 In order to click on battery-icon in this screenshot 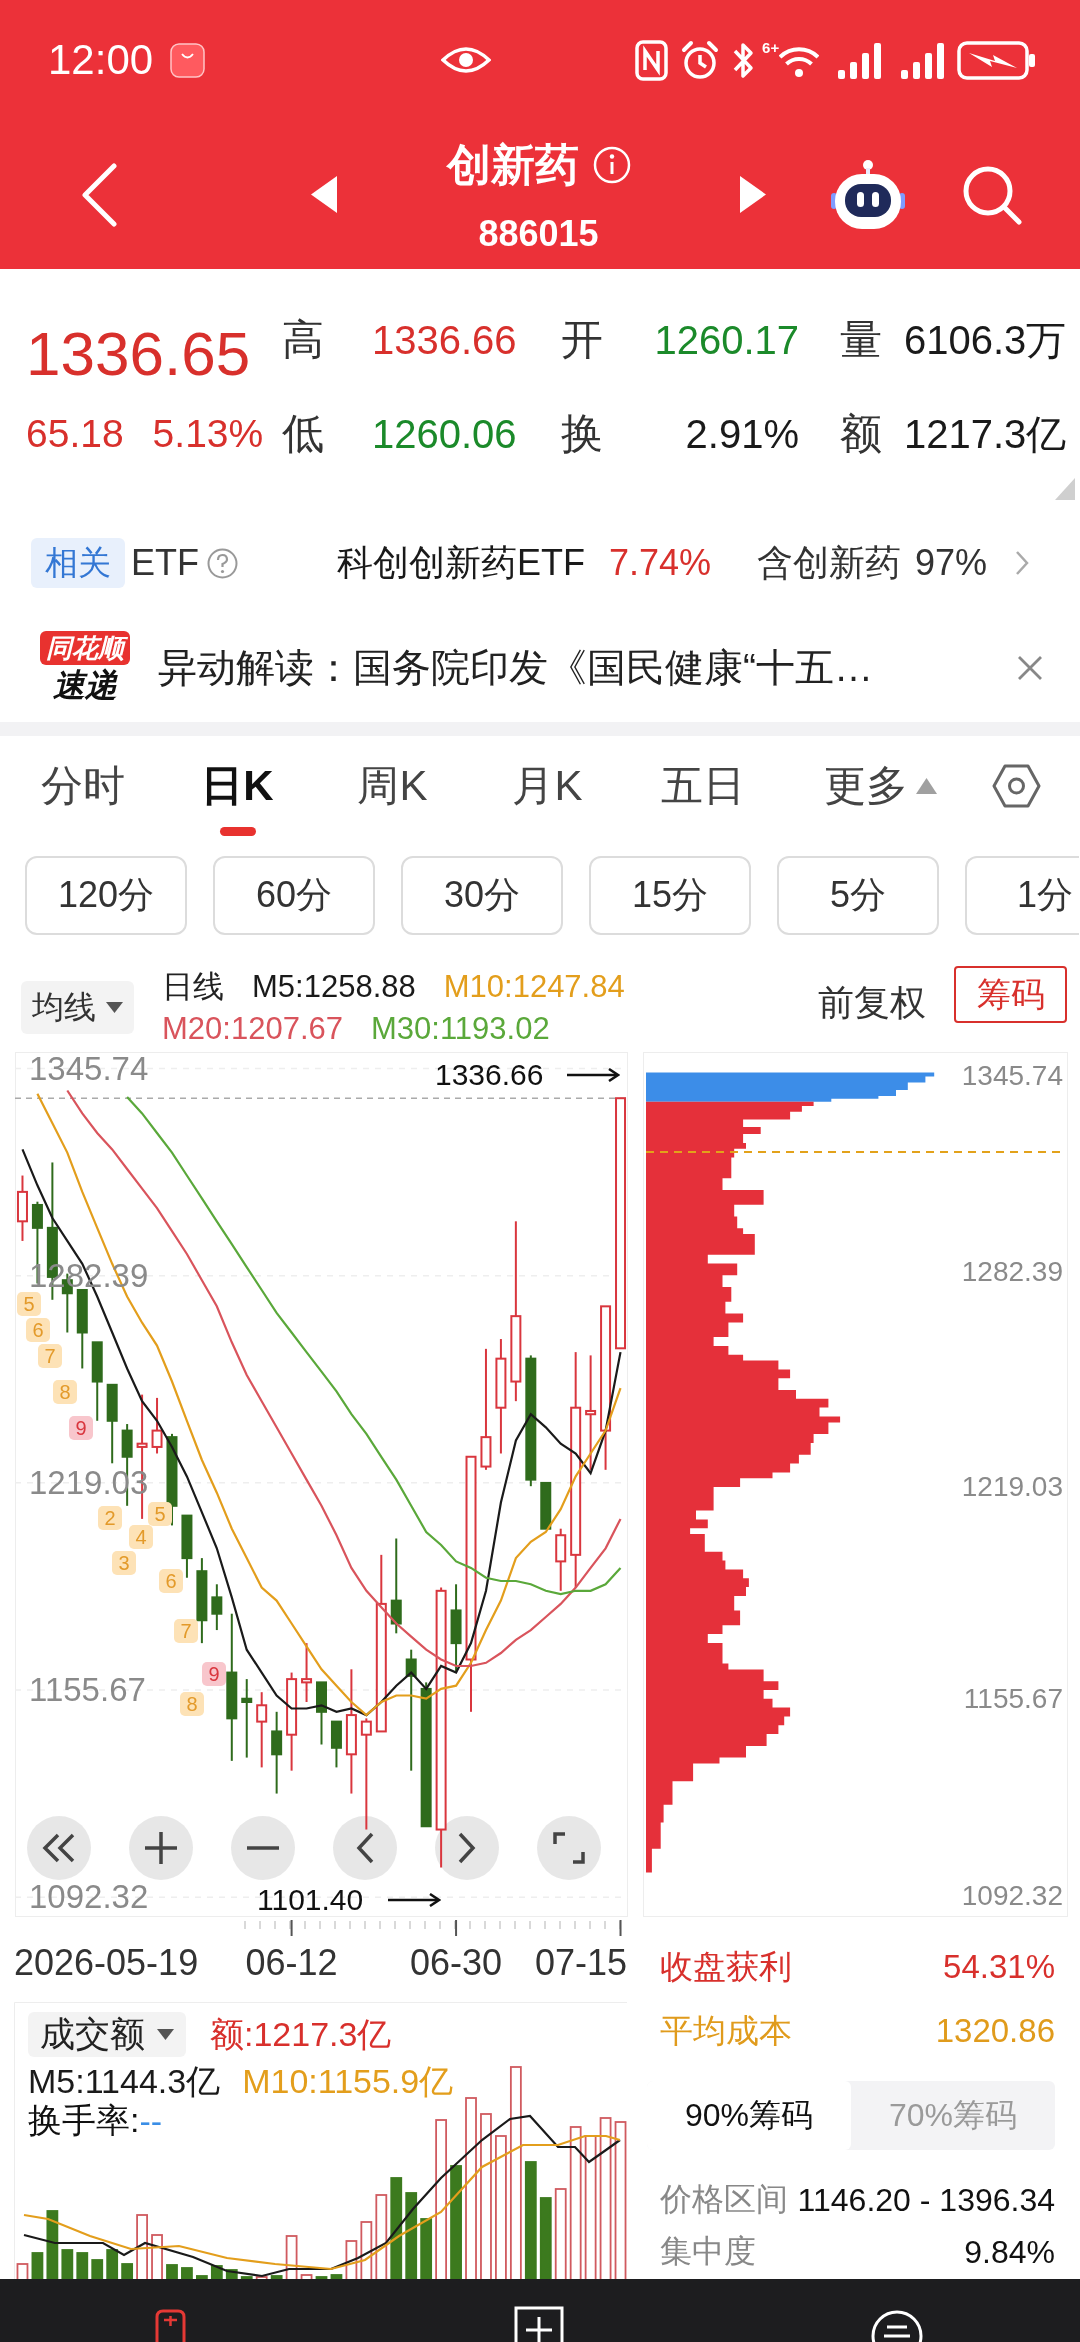, I will do `click(997, 60)`.